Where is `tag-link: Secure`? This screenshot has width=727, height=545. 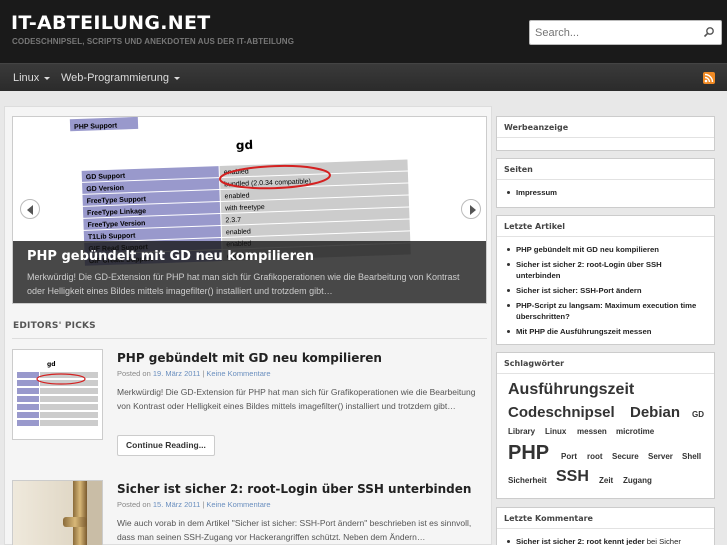 tag-link: Secure is located at coordinates (625, 456).